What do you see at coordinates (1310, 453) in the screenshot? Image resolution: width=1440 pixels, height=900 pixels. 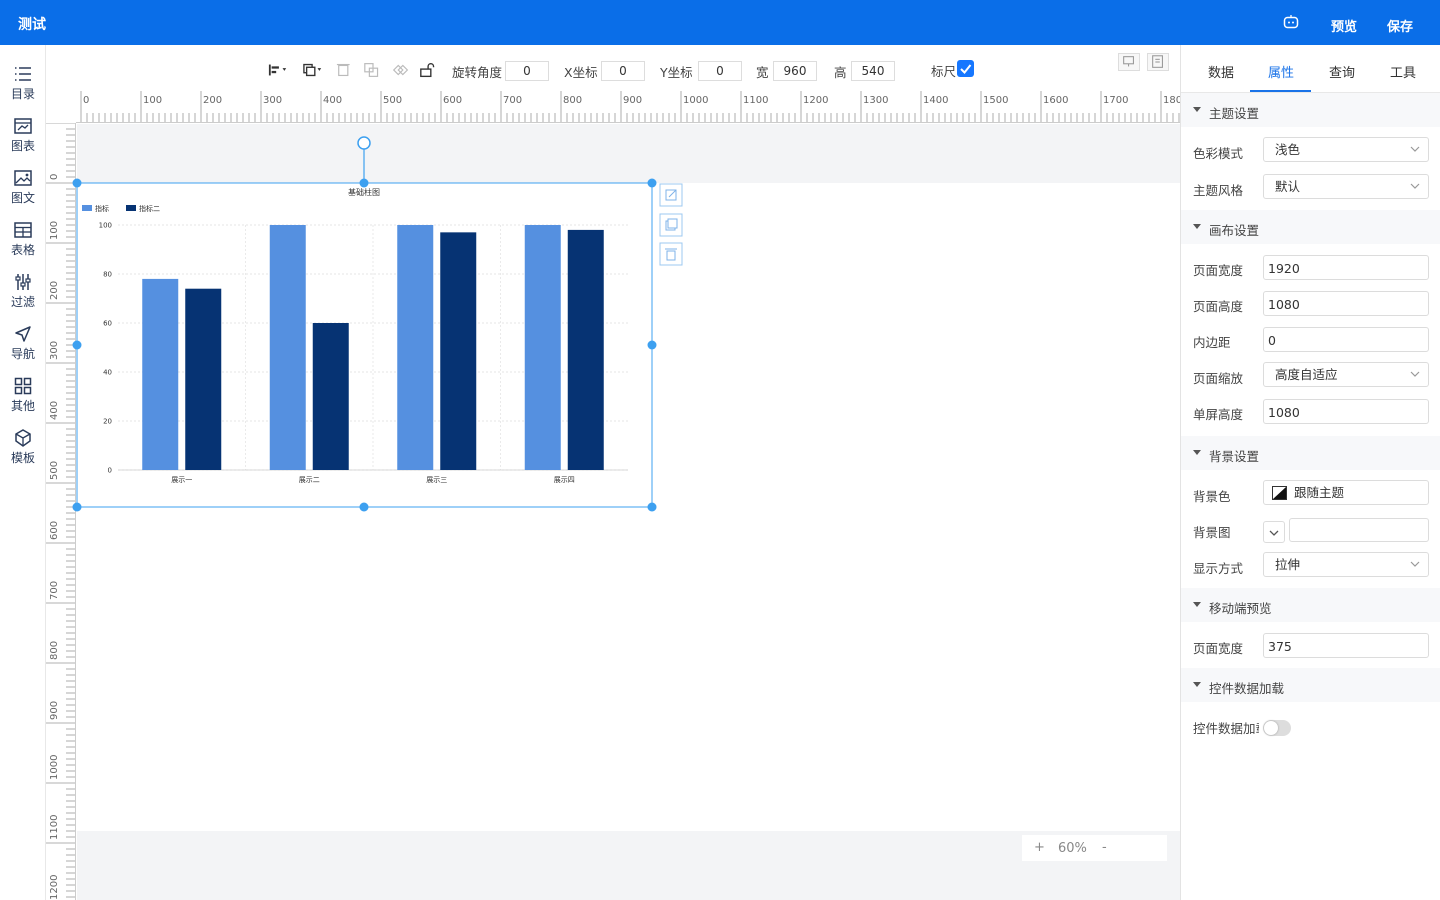 I see `section-background: 背景设置` at bounding box center [1310, 453].